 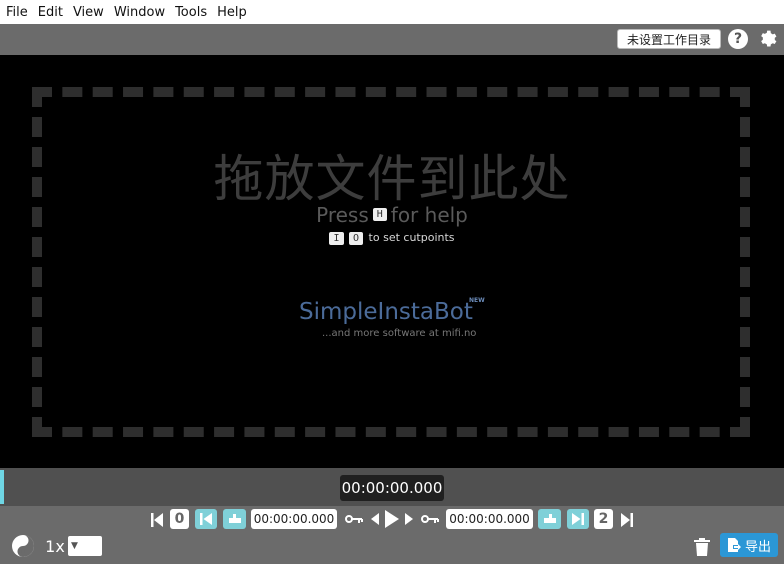 I want to click on play-icon, so click(x=392, y=519).